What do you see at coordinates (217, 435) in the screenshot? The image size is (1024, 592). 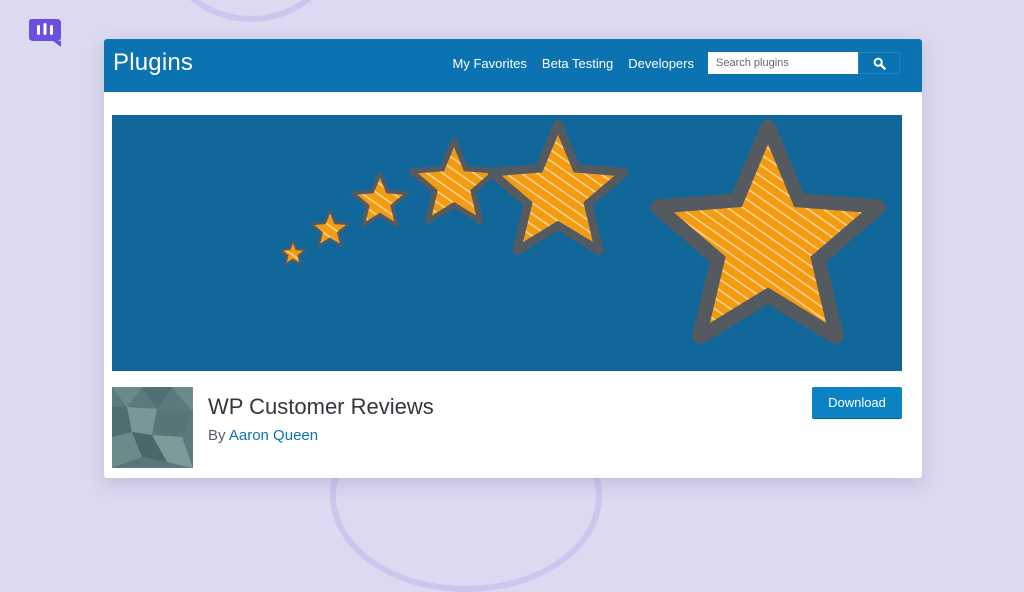 I see `author-prefix: By` at bounding box center [217, 435].